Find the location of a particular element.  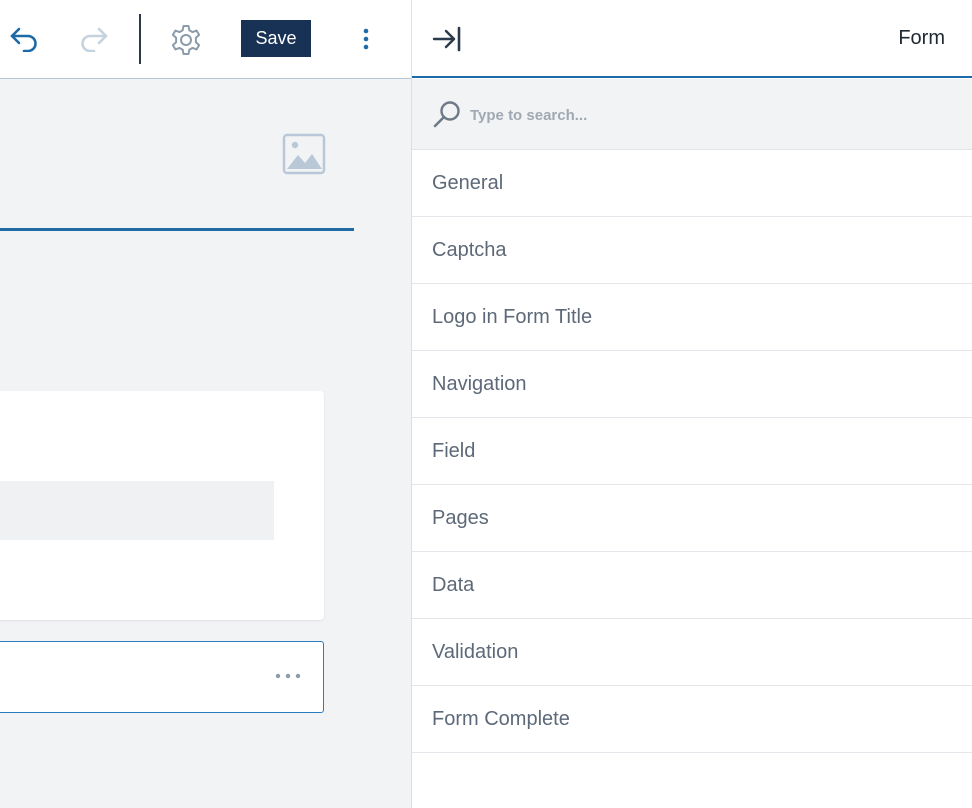

undo-button is located at coordinates (24, 39).